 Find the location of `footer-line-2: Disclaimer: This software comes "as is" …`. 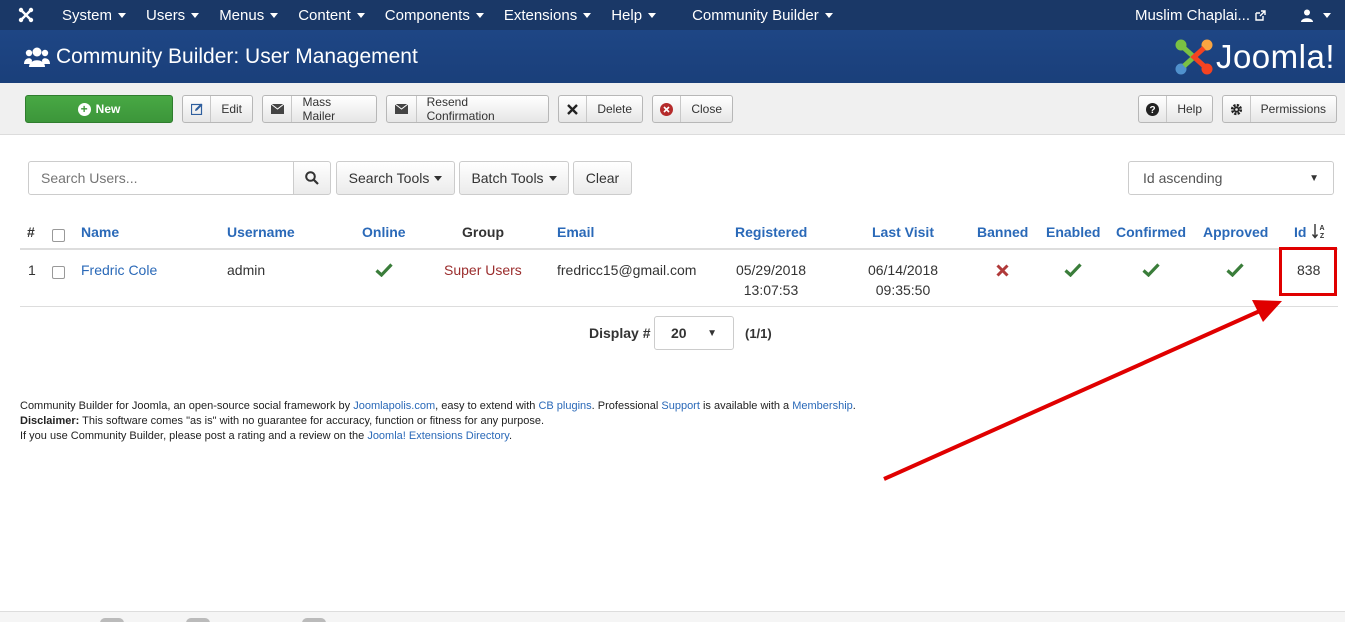

footer-line-2: Disclaimer: This software comes "as is" … is located at coordinates (438, 421).